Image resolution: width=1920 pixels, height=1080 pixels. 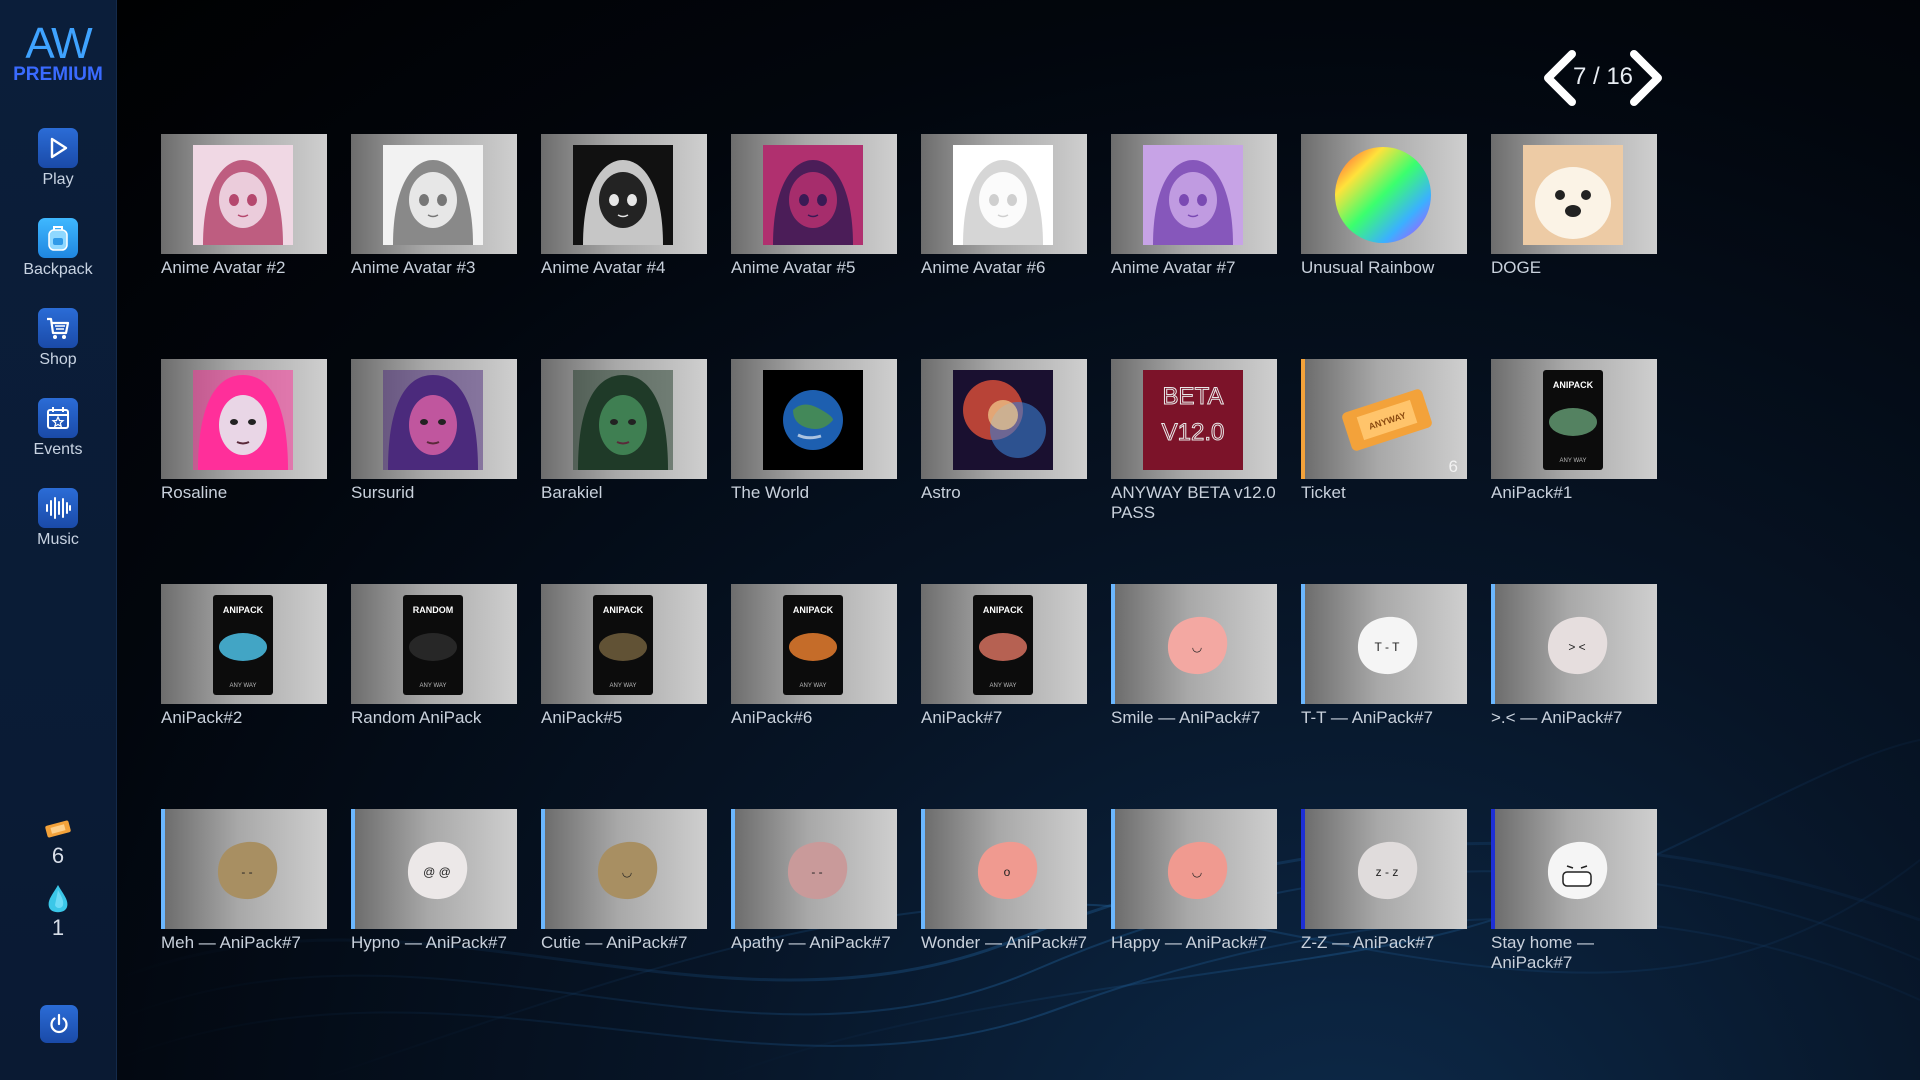 I want to click on item-card: RANDOM ANY WAY, so click(x=434, y=644).